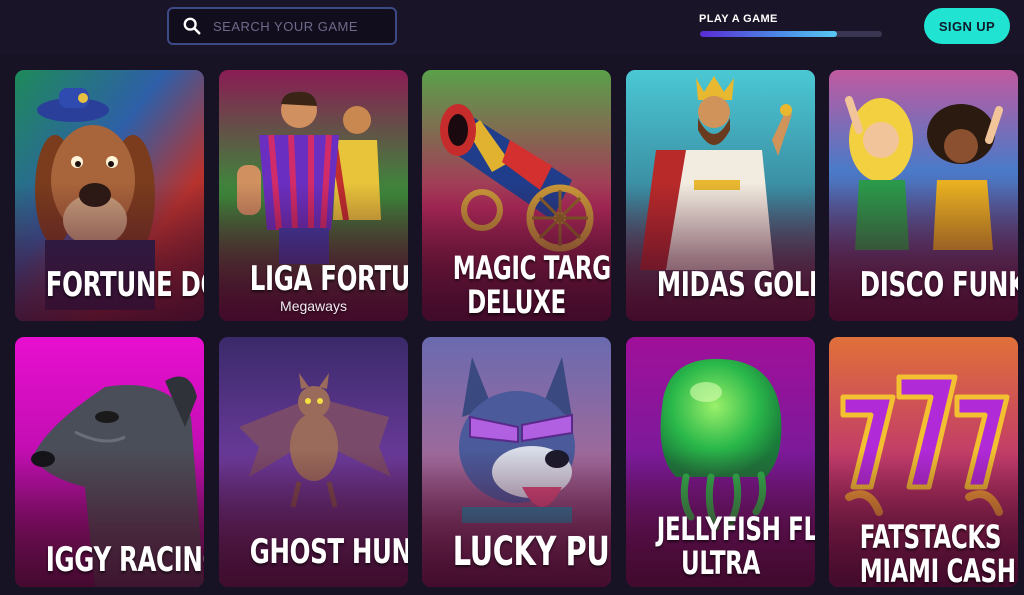  Describe the element at coordinates (109, 462) in the screenshot. I see `game-card-iggy-racing: IGGY RACING` at that location.